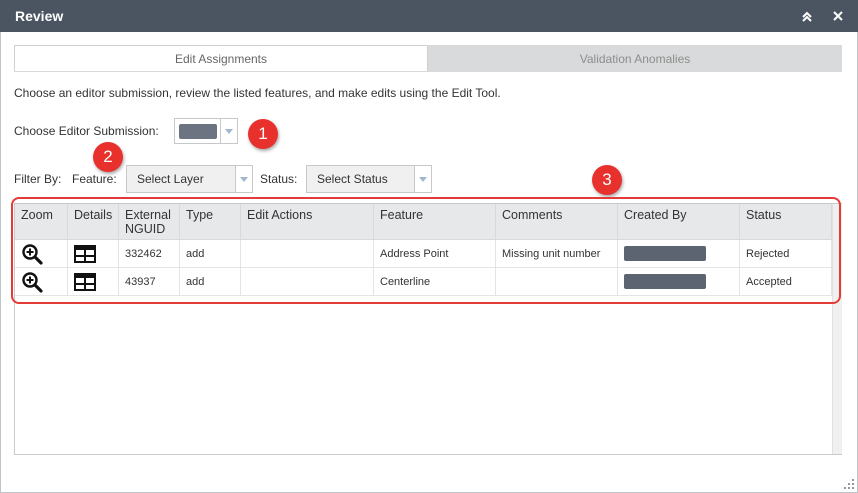 The height and width of the screenshot is (493, 858). I want to click on column-header-edit-actions: Edit Actions, so click(307, 221).